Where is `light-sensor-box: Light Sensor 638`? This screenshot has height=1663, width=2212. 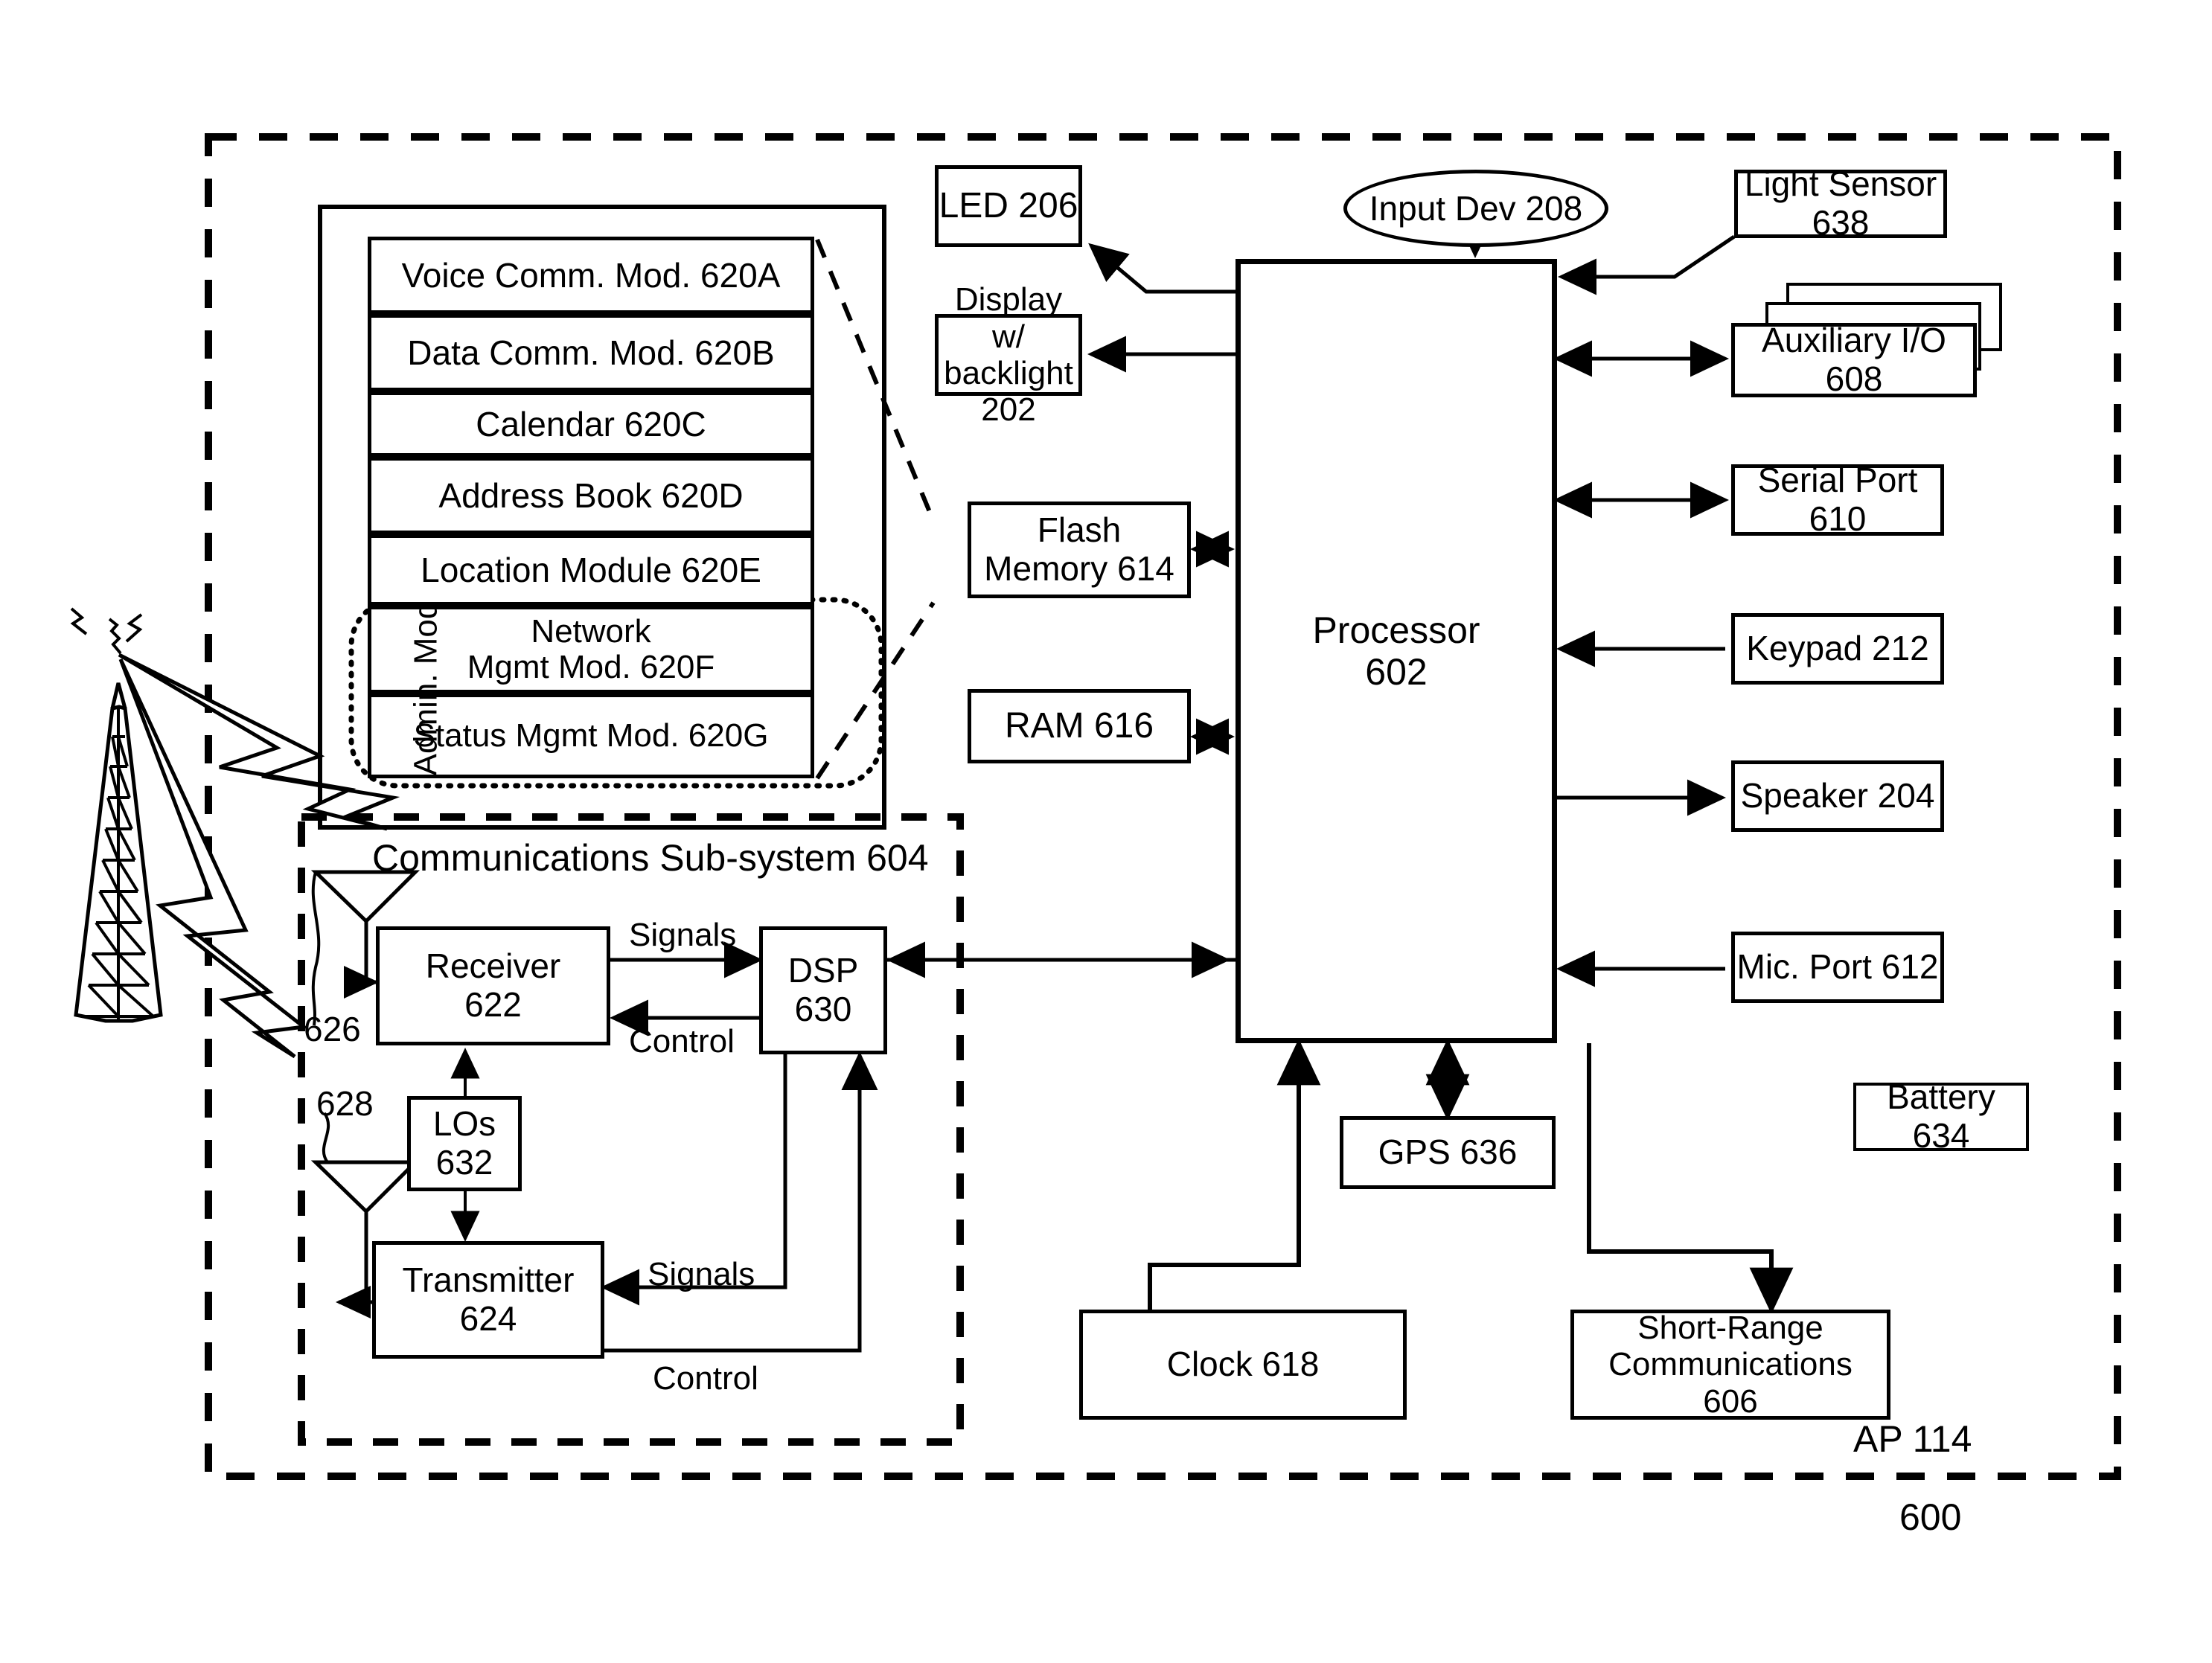 light-sensor-box: Light Sensor 638 is located at coordinates (1841, 204).